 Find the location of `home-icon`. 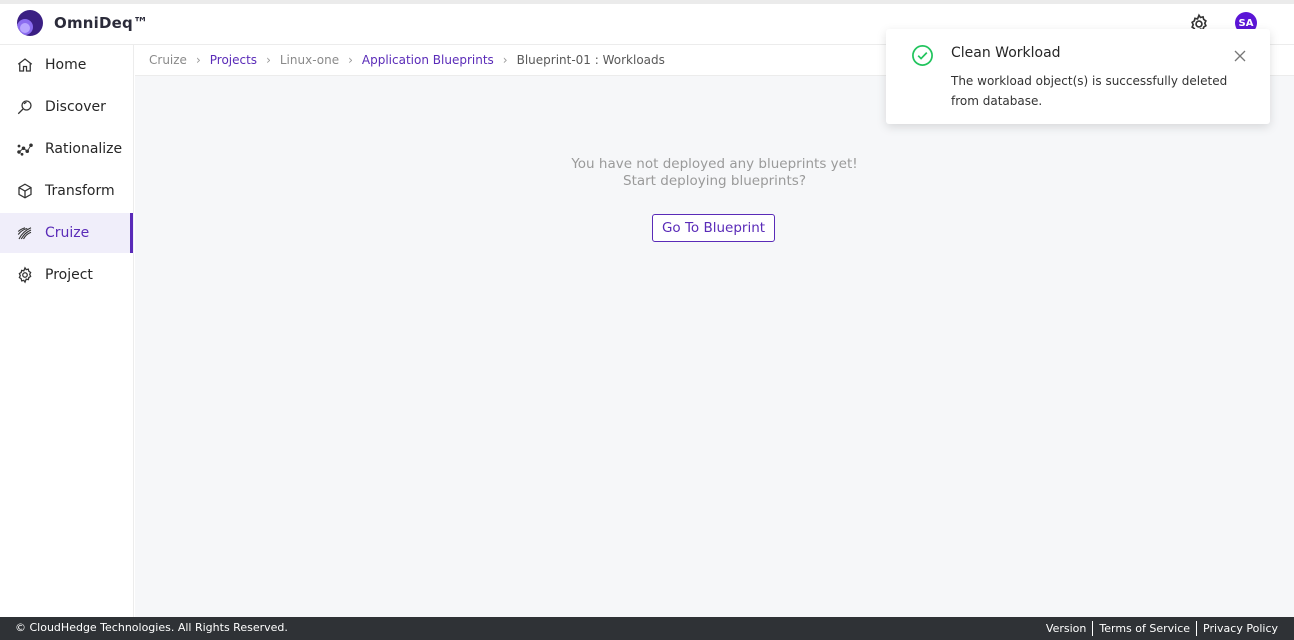

home-icon is located at coordinates (25, 65).